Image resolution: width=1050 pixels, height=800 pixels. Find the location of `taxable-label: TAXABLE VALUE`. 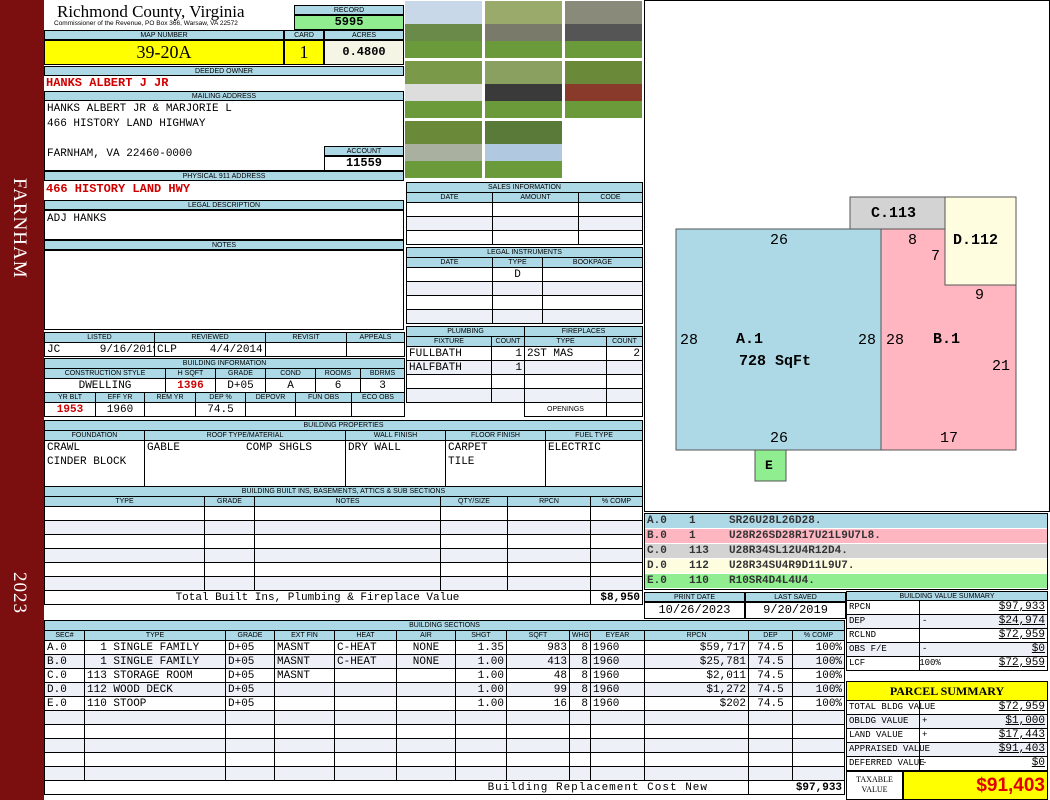

taxable-label: TAXABLE VALUE is located at coordinates (874, 785).